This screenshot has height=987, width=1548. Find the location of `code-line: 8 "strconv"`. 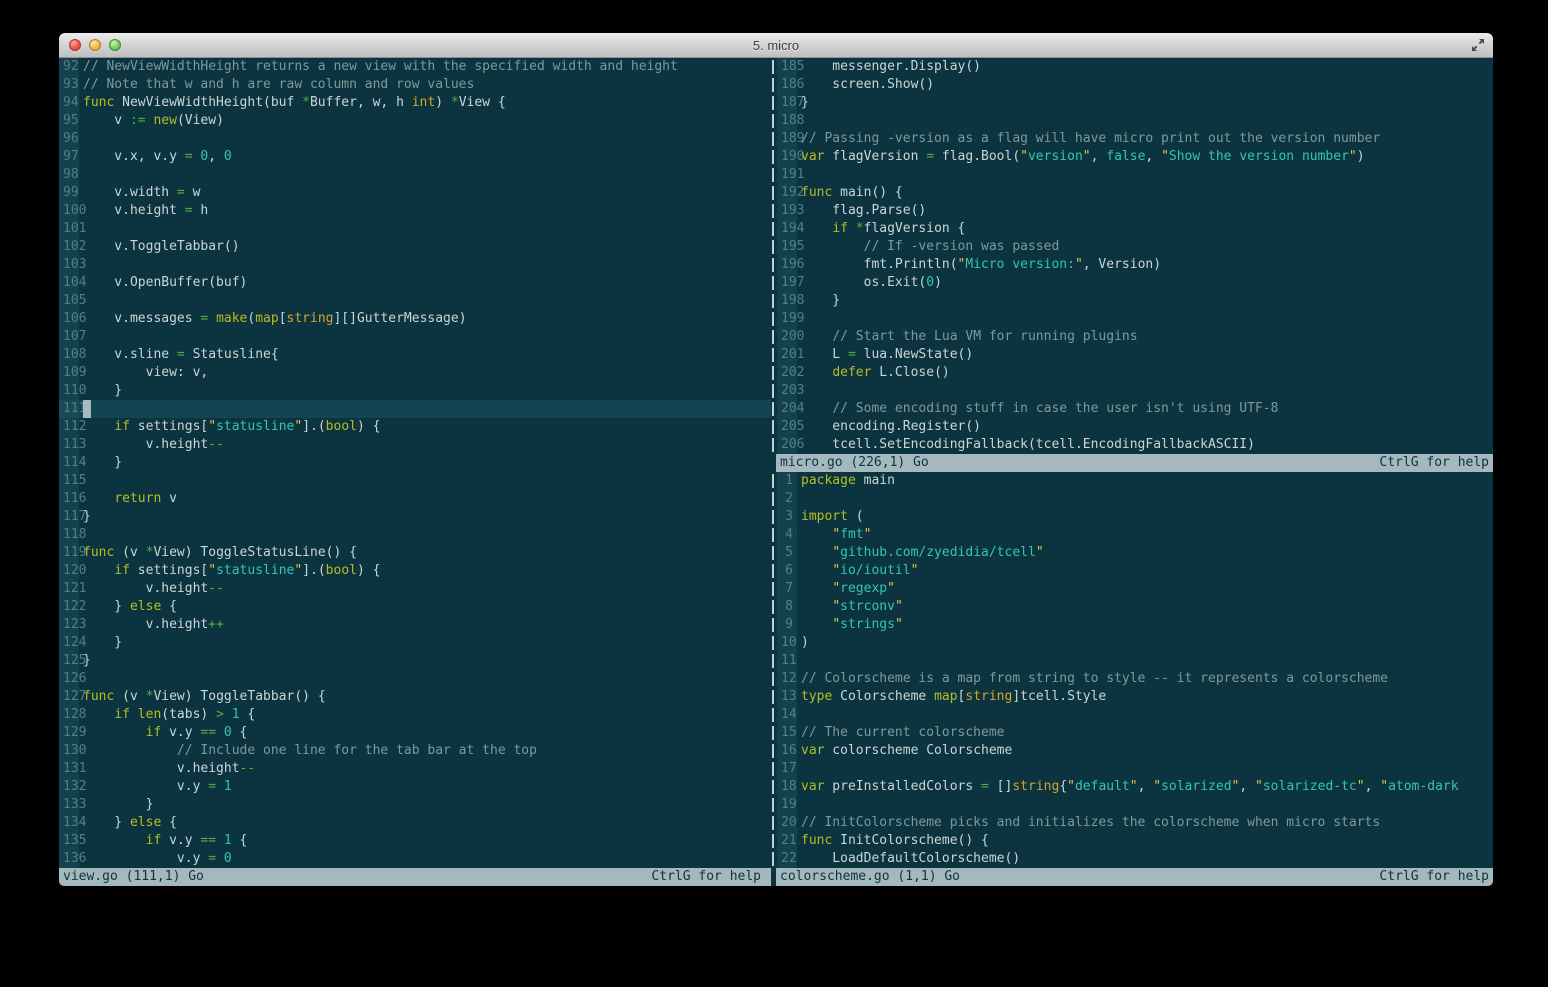

code-line: 8 "strconv" is located at coordinates (1132, 607).